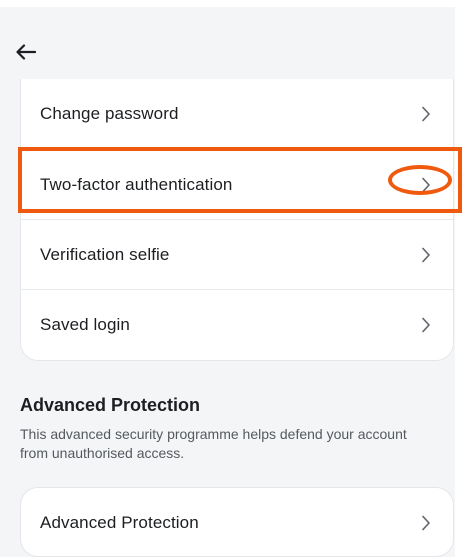  Describe the element at coordinates (105, 254) in the screenshot. I see `verification-selfie-label: Verification selfie` at that location.